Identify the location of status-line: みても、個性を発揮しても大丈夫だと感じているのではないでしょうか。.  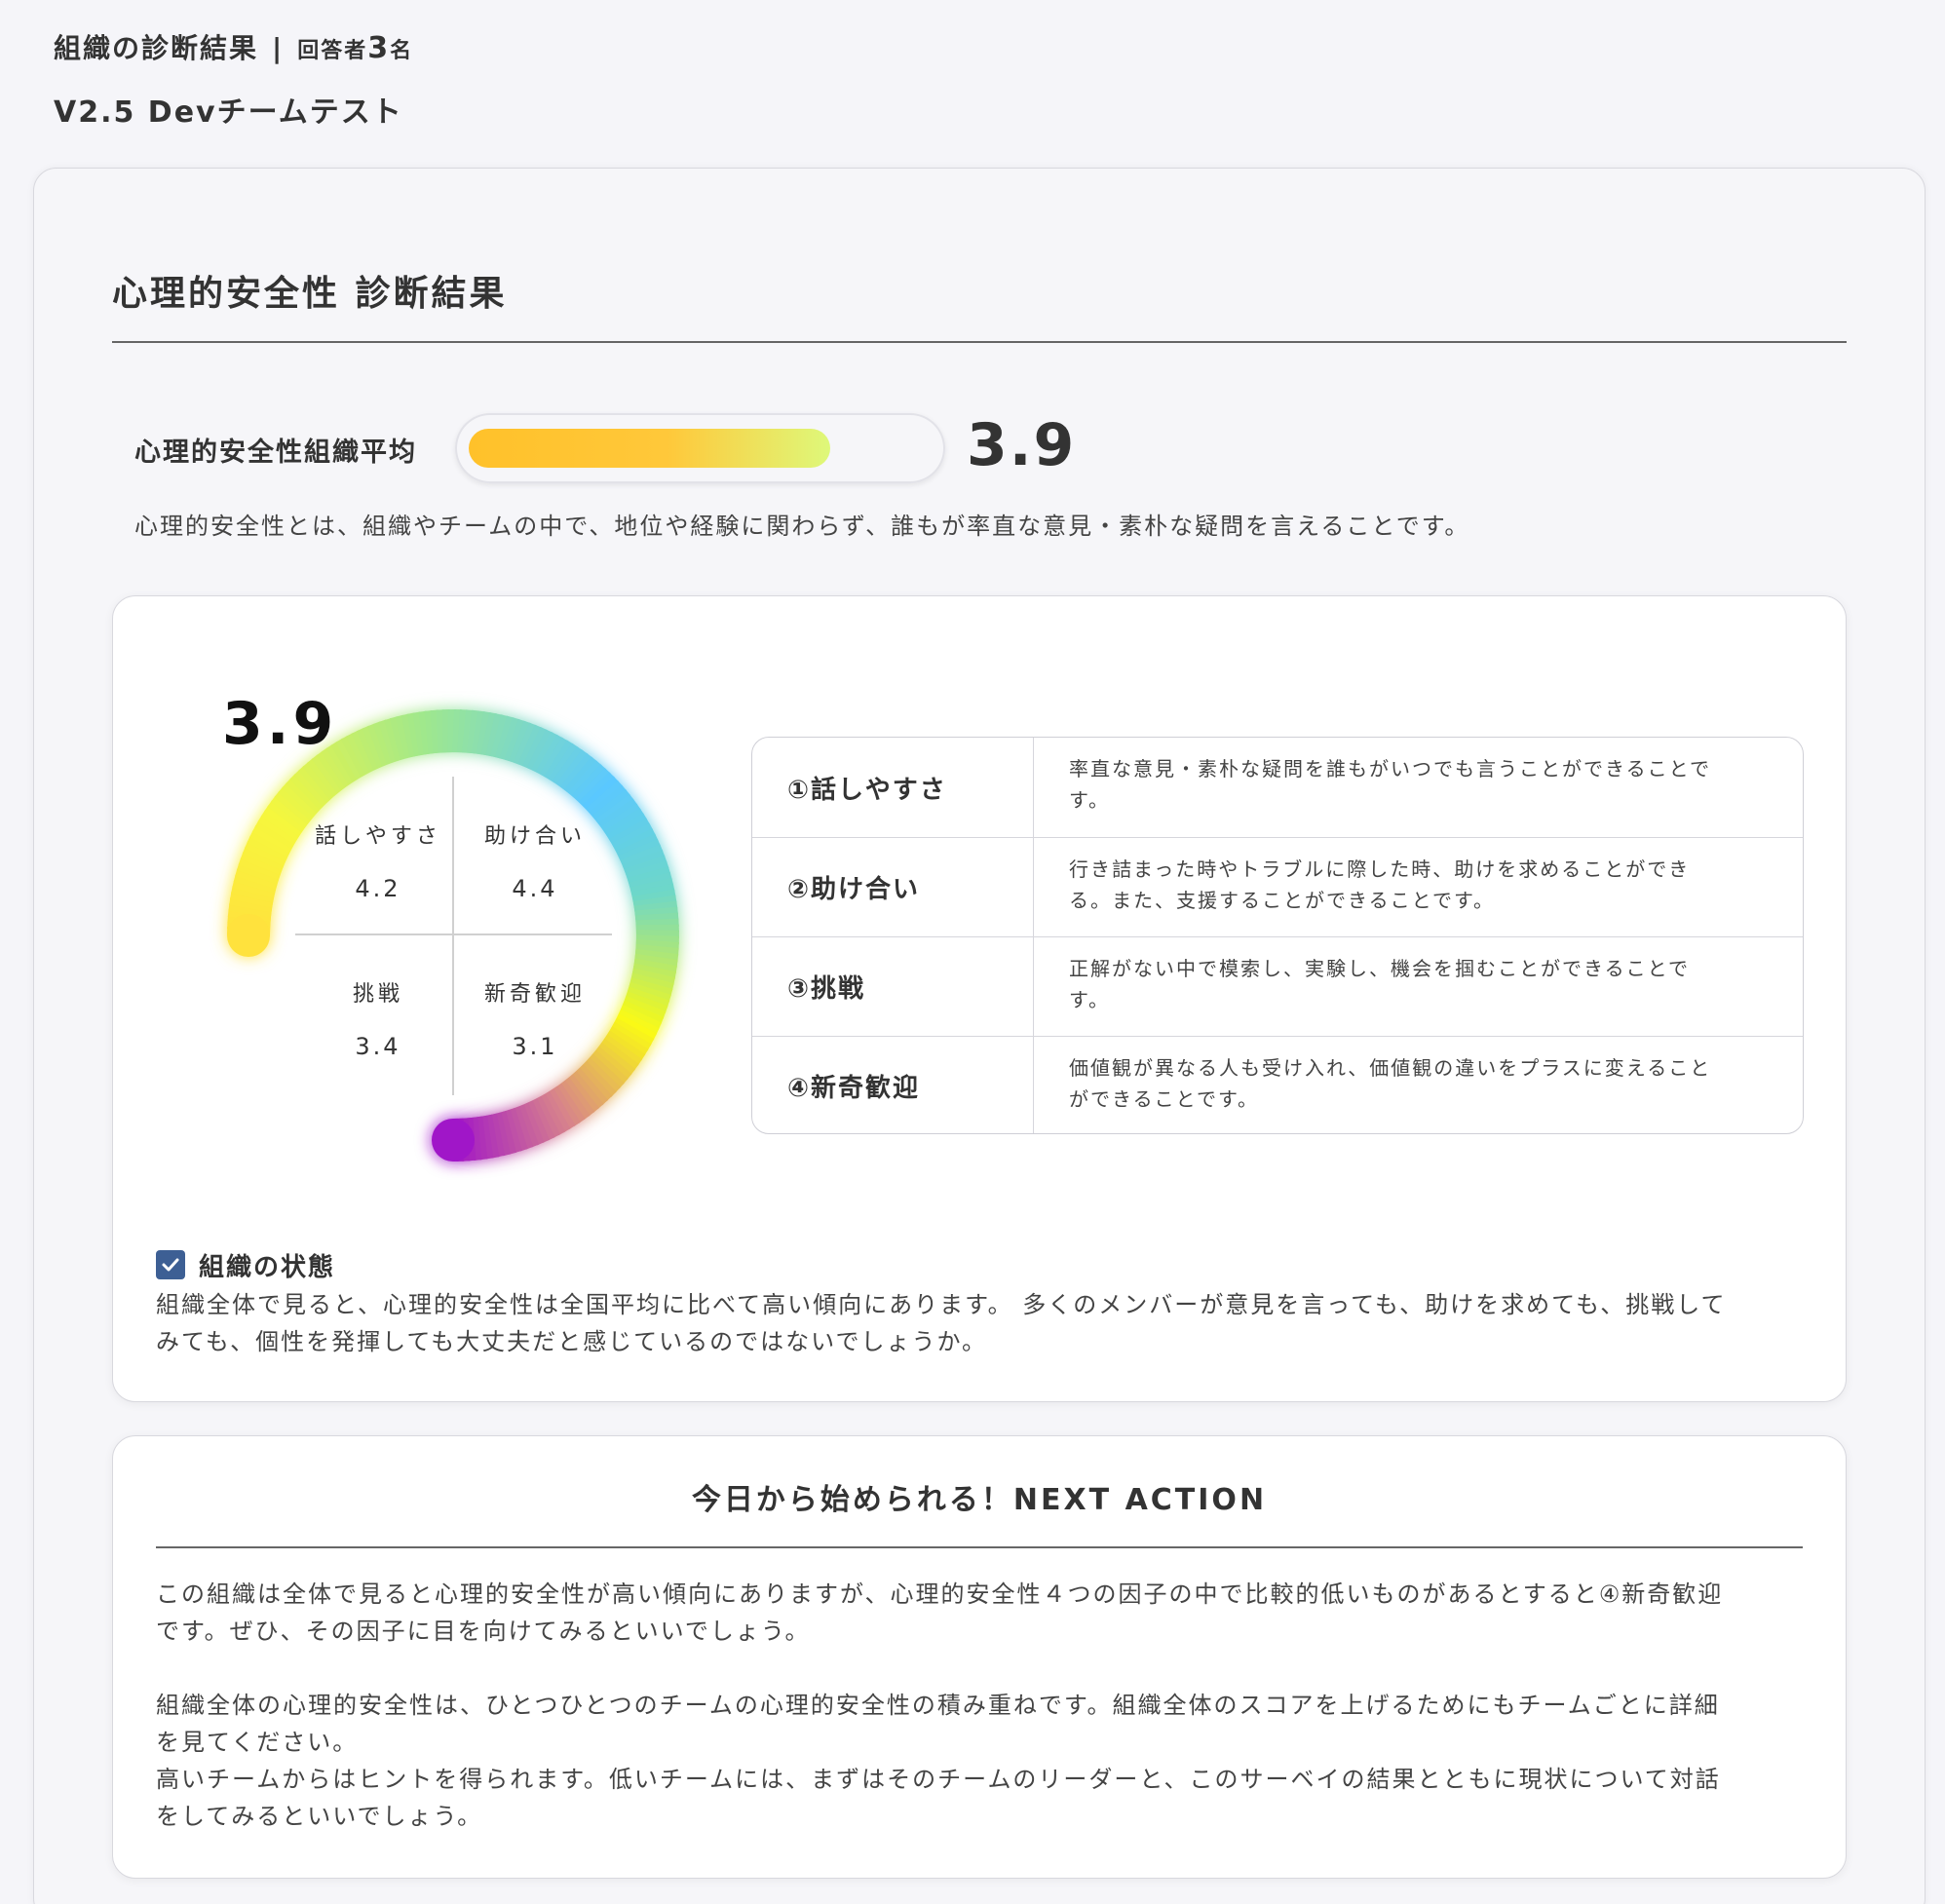
(571, 1341).